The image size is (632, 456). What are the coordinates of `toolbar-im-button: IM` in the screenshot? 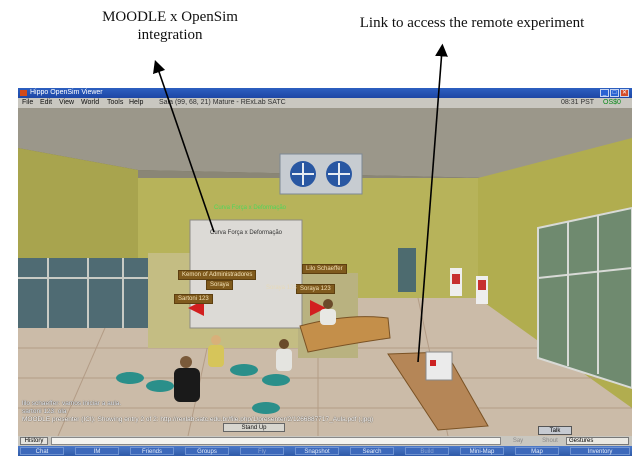 It's located at (97, 451).